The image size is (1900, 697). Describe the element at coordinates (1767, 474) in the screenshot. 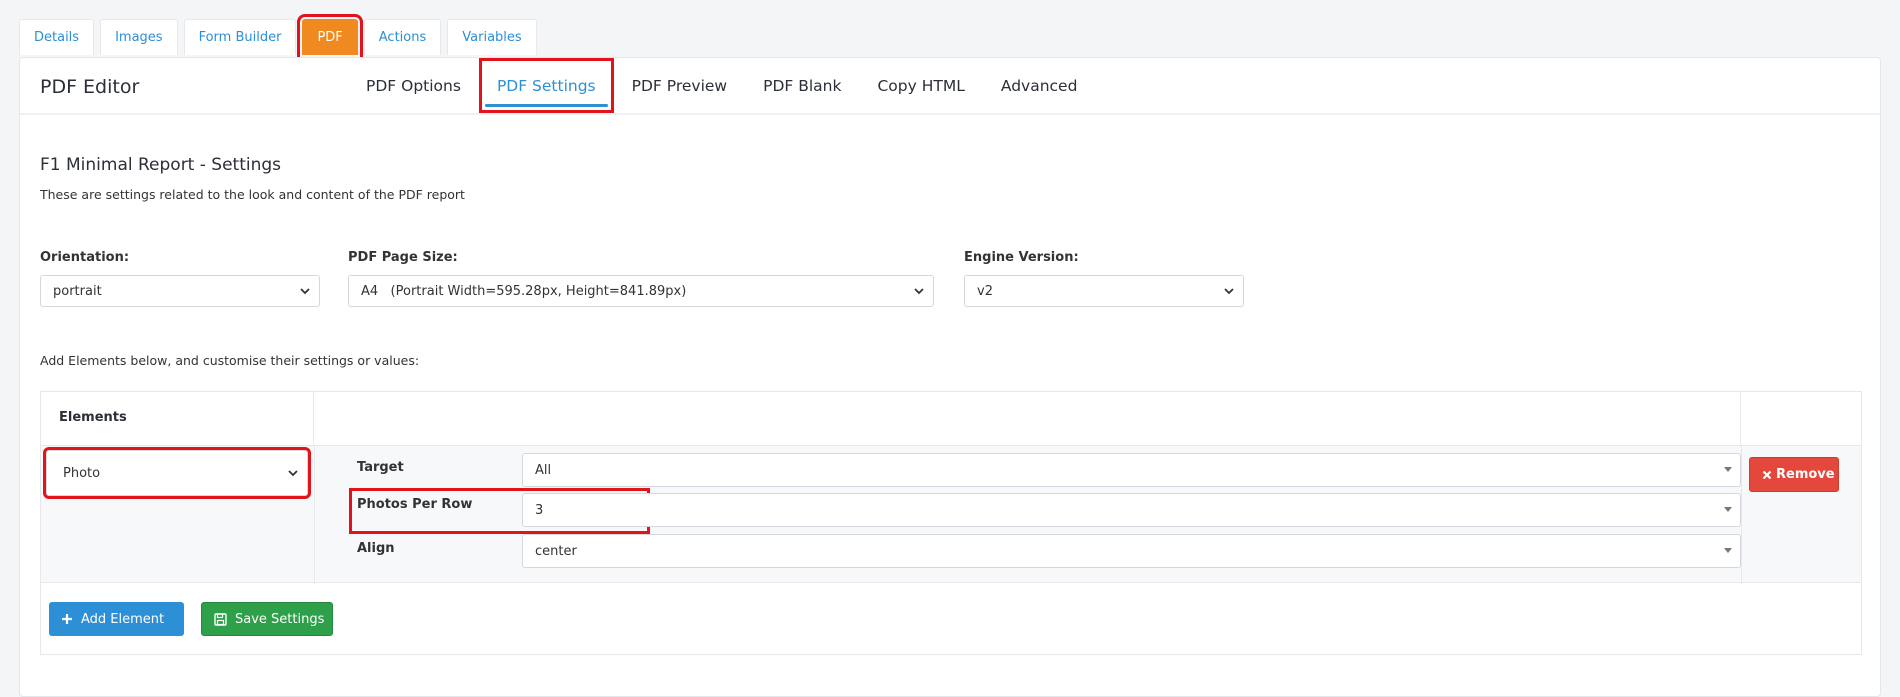

I see `close-icon` at that location.